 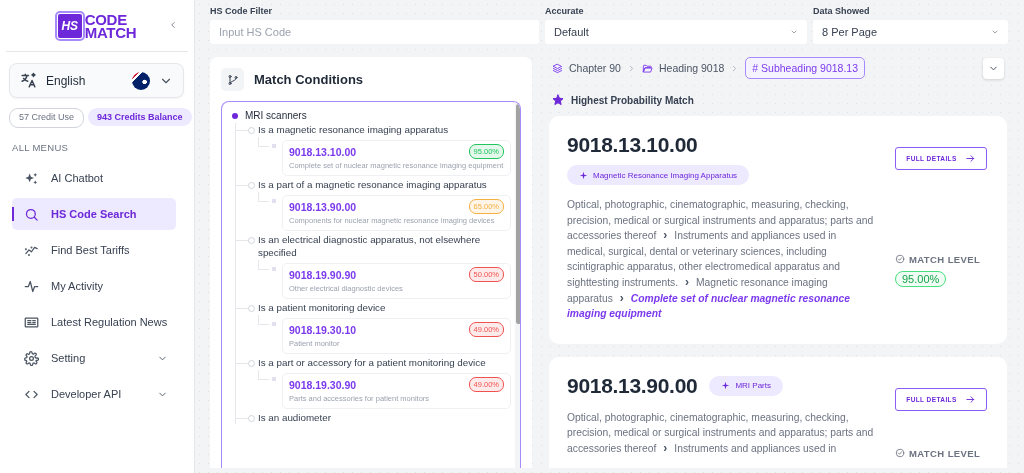 I want to click on category-tag: MRI Parts, so click(x=746, y=385).